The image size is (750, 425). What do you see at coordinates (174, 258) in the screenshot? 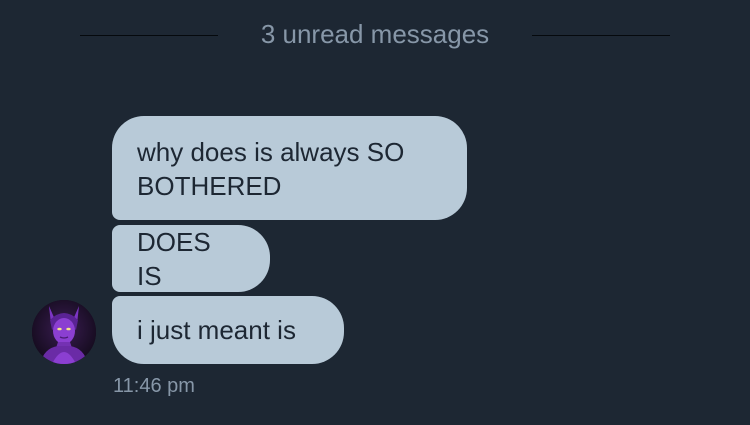
I see `message-text: DOES IS` at bounding box center [174, 258].